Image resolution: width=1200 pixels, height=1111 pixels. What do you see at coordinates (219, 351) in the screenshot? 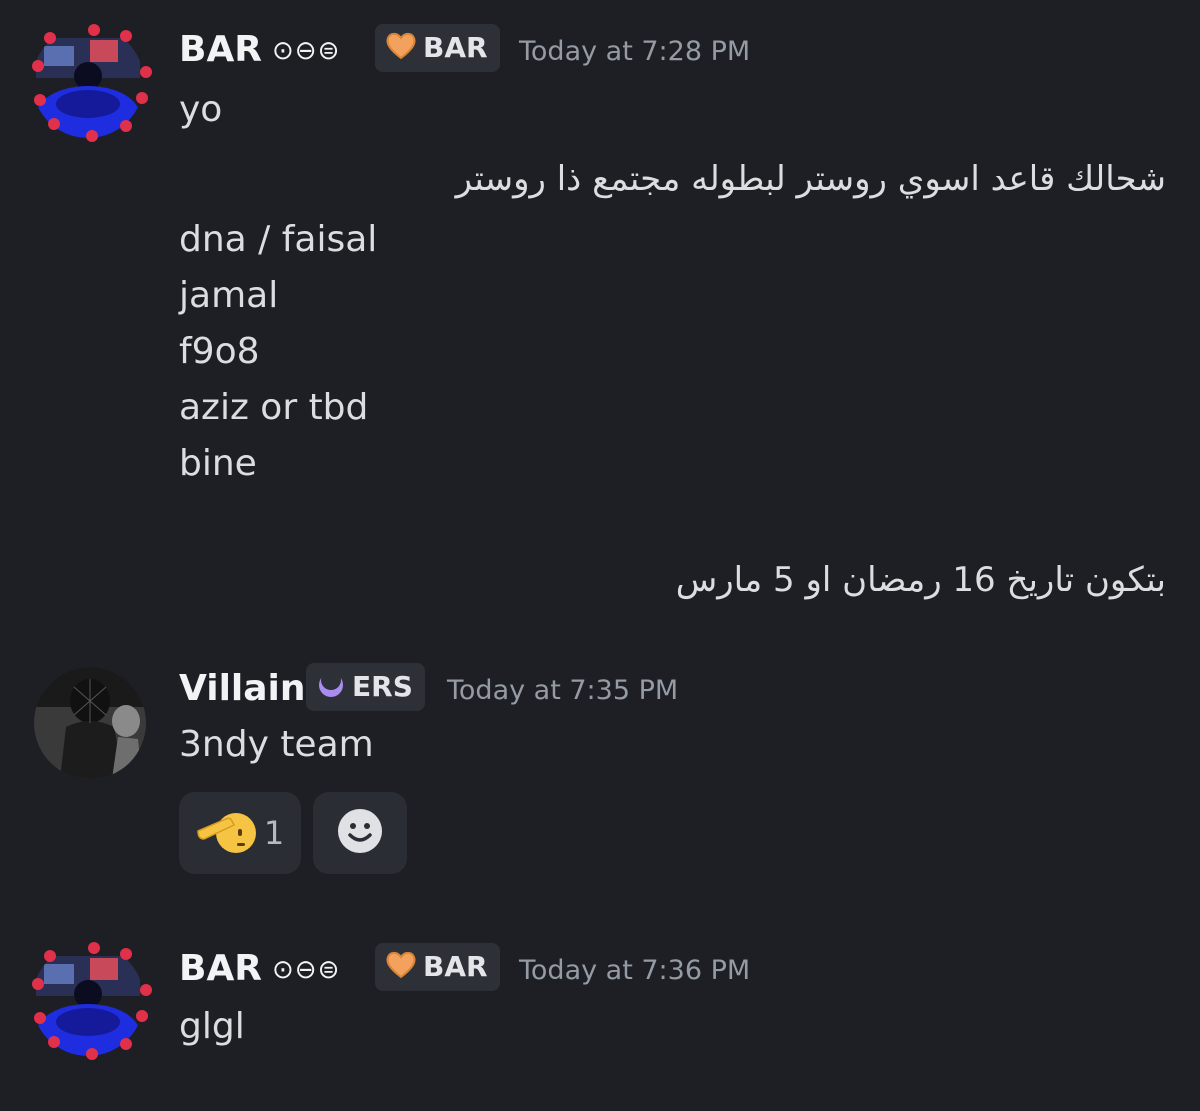
I see `roster-line: f9o8` at bounding box center [219, 351].